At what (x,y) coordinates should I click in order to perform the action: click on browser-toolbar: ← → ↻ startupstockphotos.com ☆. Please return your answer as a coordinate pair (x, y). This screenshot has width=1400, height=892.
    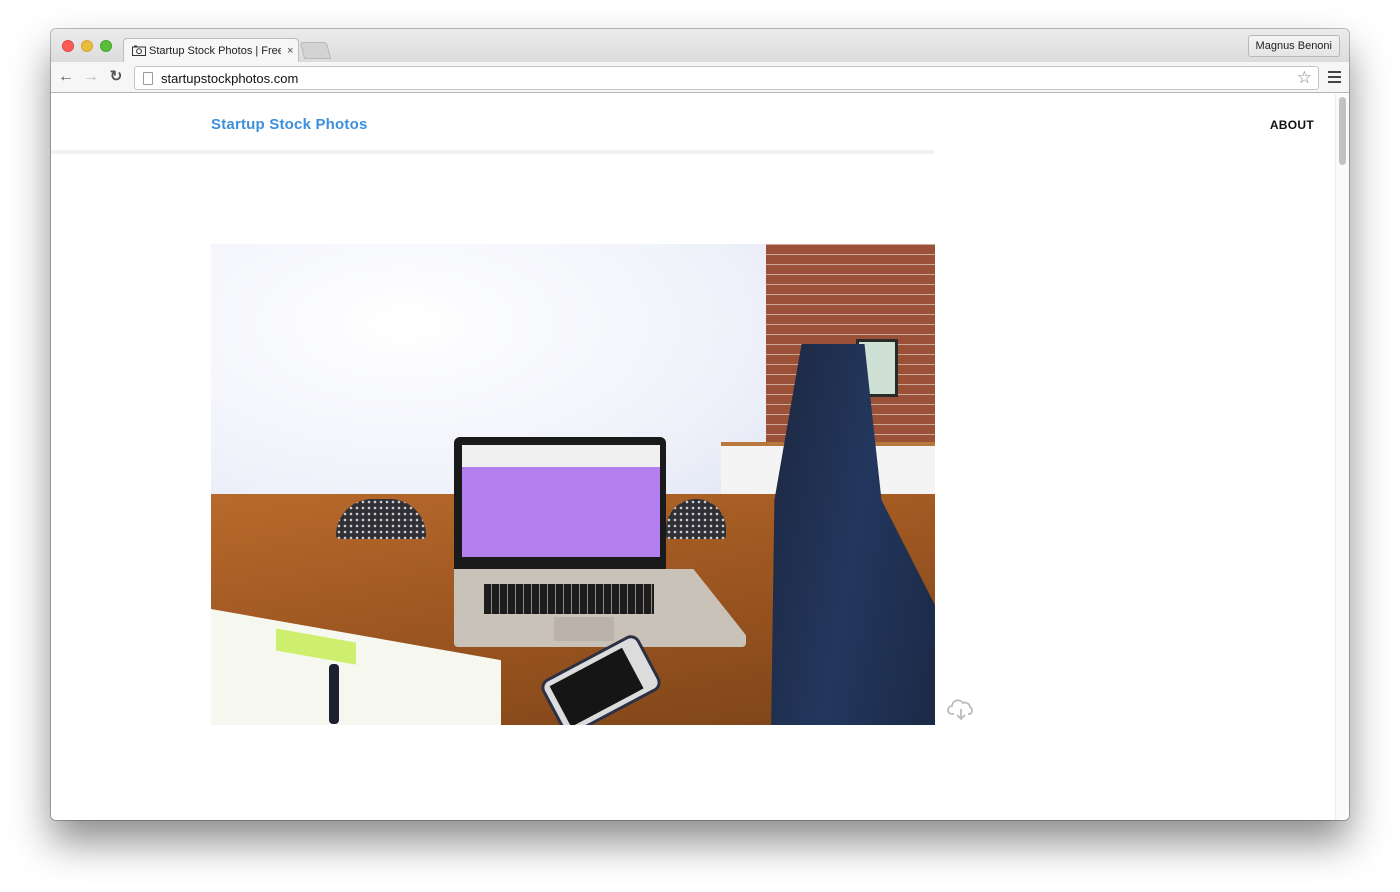
    Looking at the image, I should click on (700, 77).